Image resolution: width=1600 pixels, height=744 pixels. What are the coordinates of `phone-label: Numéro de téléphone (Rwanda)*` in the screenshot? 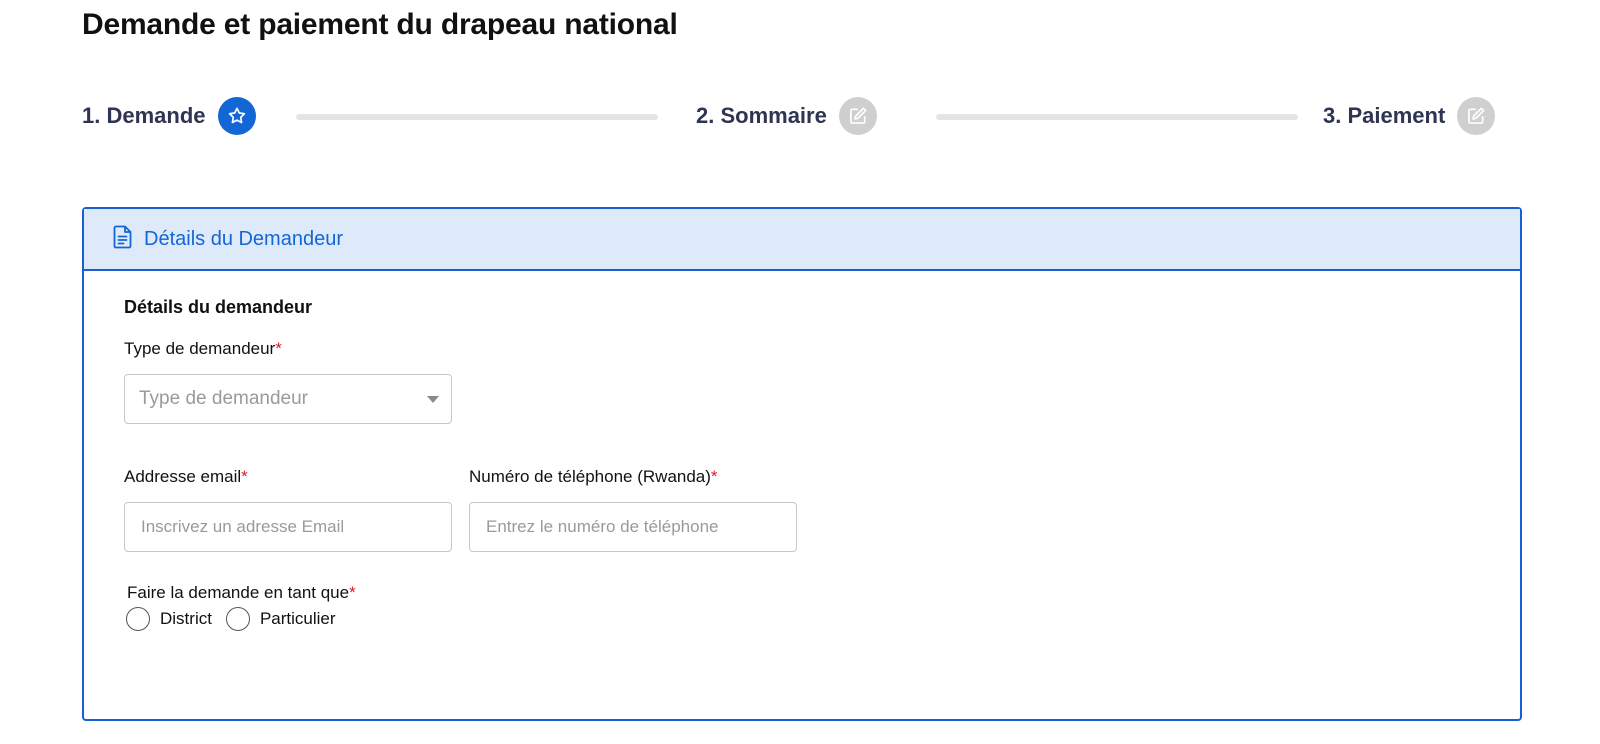 It's located at (593, 477).